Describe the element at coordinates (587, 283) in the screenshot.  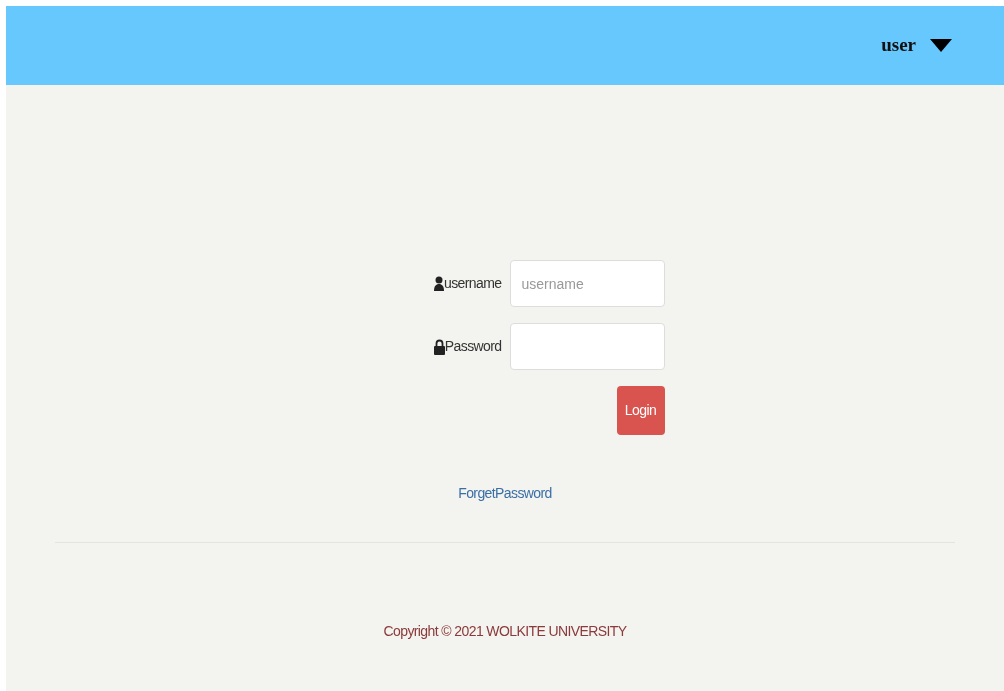
I see `username-field: username` at that location.